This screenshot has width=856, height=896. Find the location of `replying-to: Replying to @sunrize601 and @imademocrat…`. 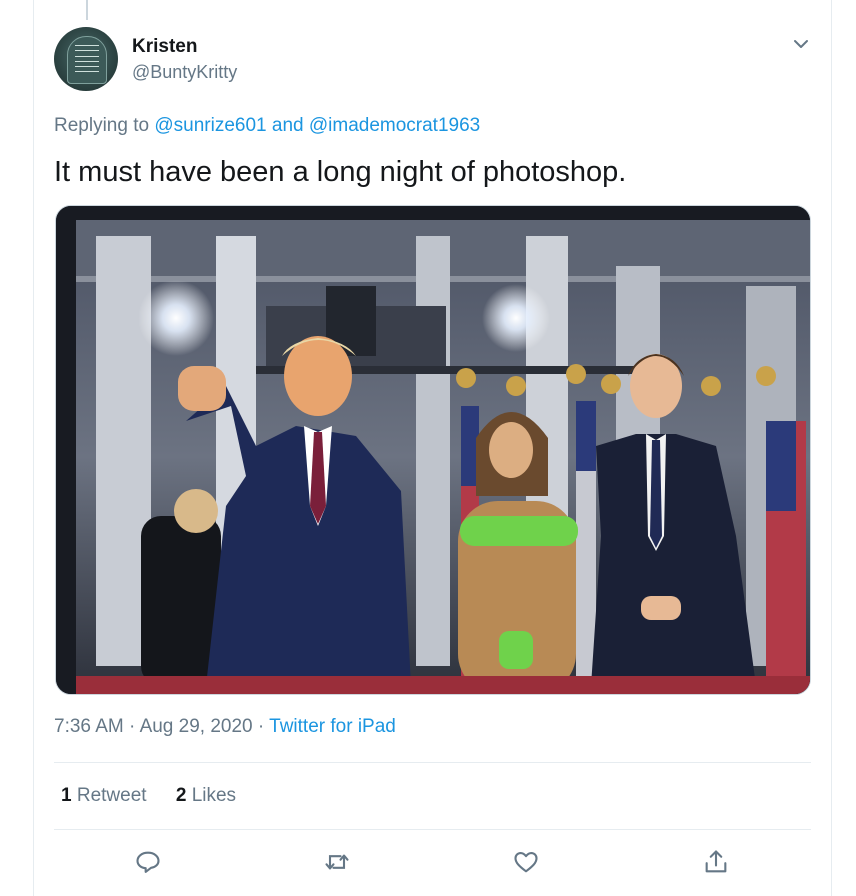

replying-to: Replying to @sunrize601 and @imademocrat… is located at coordinates (267, 126).